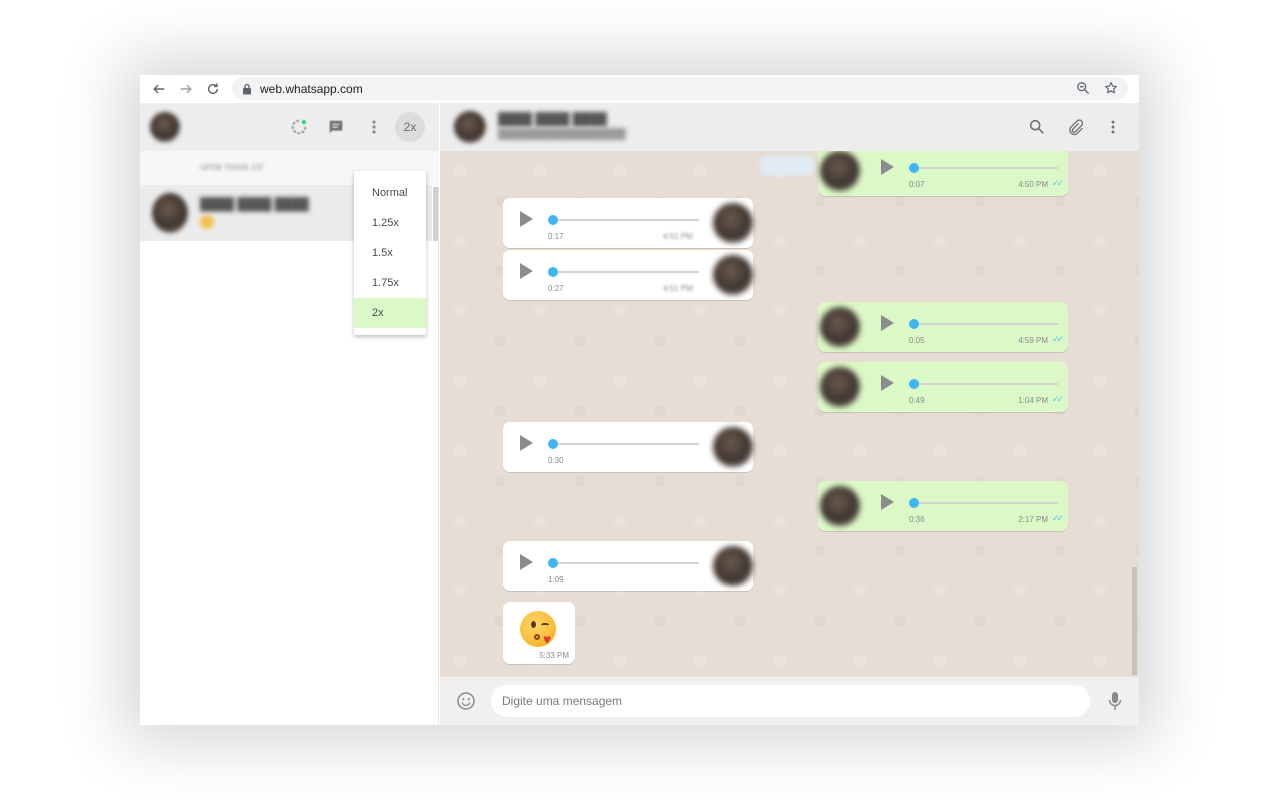  I want to click on message-scrollbar, so click(1134, 621).